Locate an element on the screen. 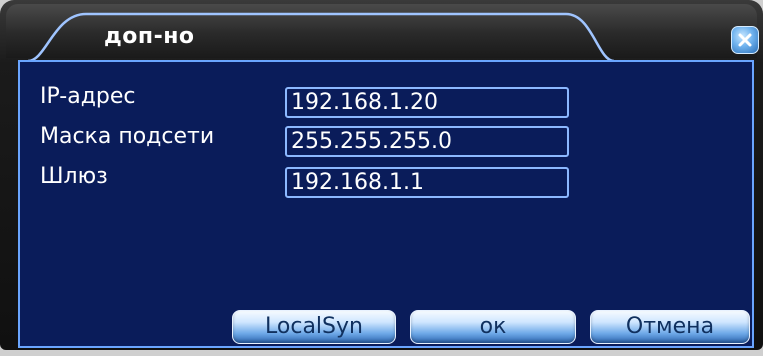 The image size is (763, 356). ip-address-label: IP-адрес is located at coordinates (88, 96).